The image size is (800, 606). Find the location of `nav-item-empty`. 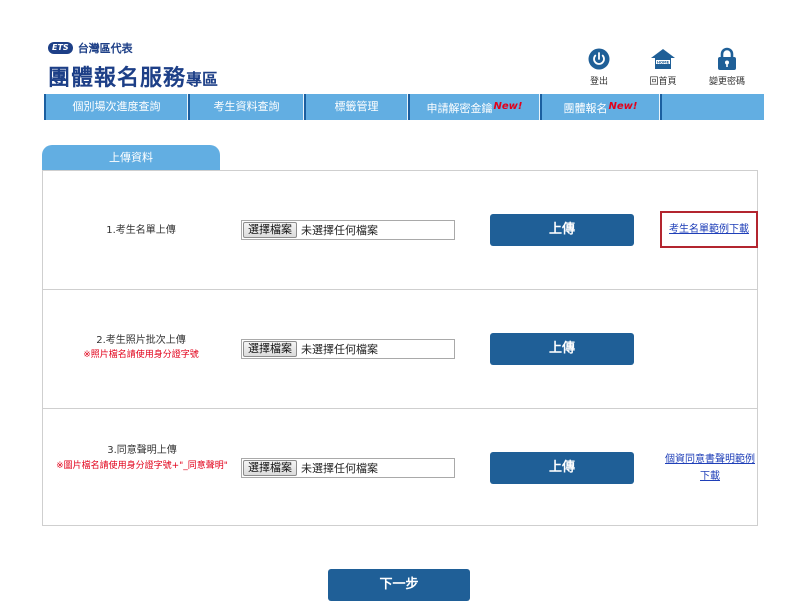

nav-item-empty is located at coordinates (712, 107).